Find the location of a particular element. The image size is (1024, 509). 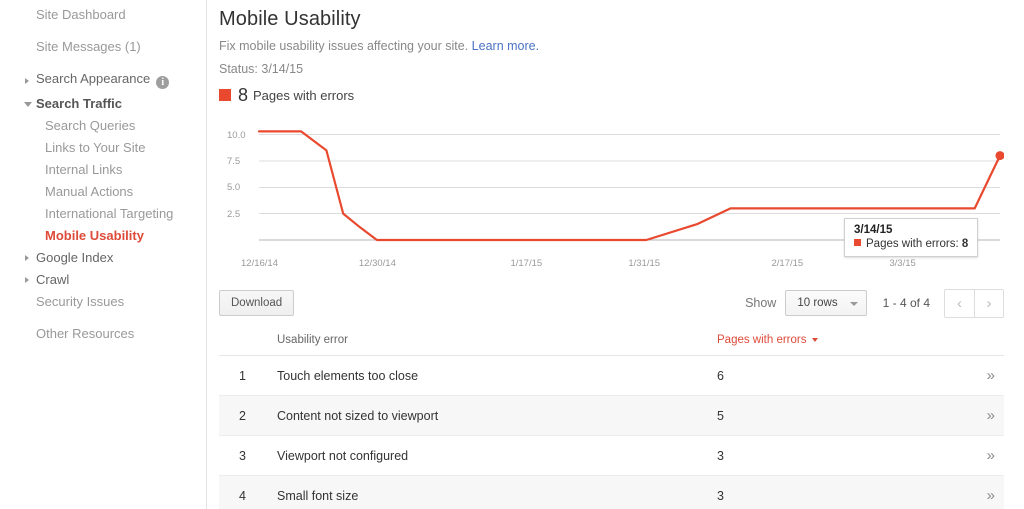

col-pages-header-label: Pages with errors is located at coordinates (762, 340).